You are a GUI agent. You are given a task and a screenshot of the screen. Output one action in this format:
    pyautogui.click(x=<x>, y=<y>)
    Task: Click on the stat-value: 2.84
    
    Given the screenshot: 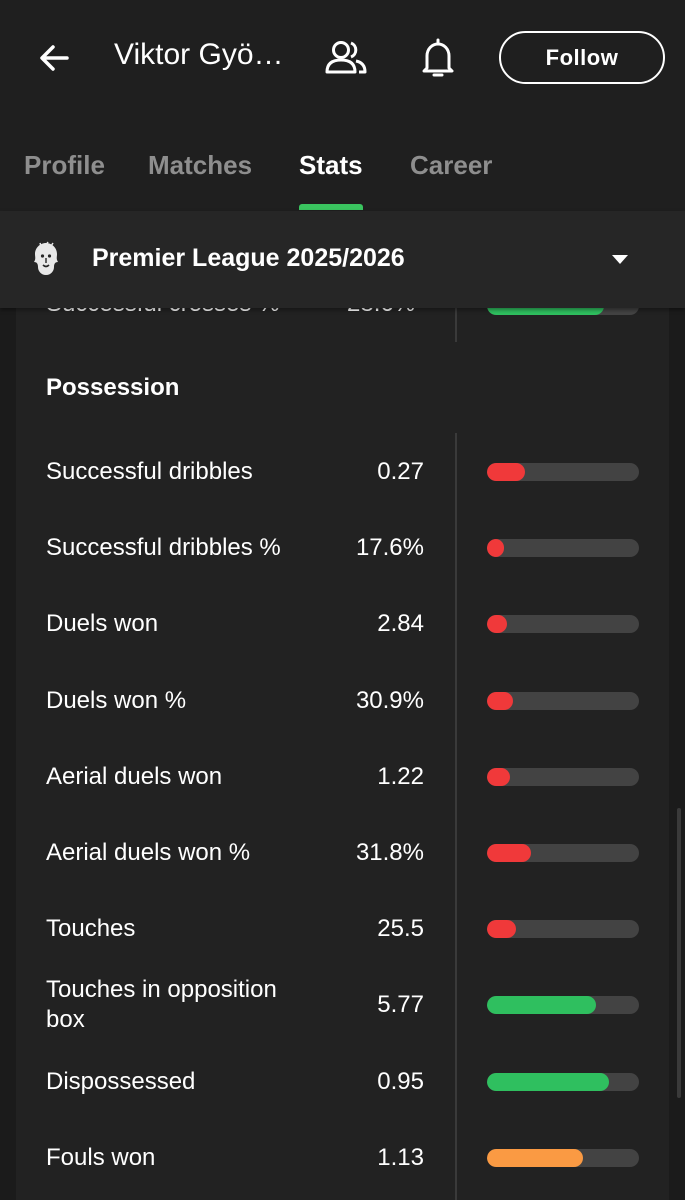 What is the action you would take?
    pyautogui.click(x=400, y=624)
    